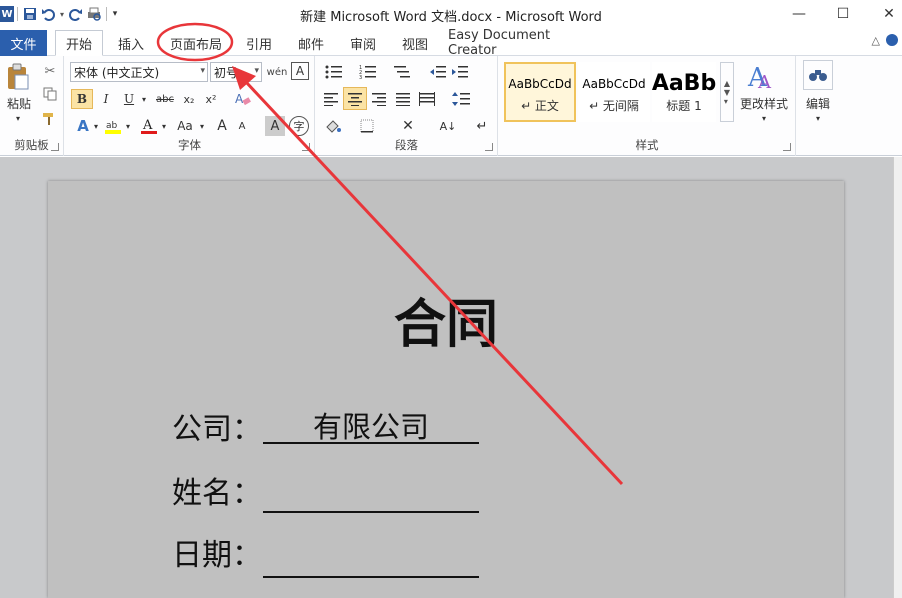  What do you see at coordinates (371, 577) in the screenshot?
I see `date-underline` at bounding box center [371, 577].